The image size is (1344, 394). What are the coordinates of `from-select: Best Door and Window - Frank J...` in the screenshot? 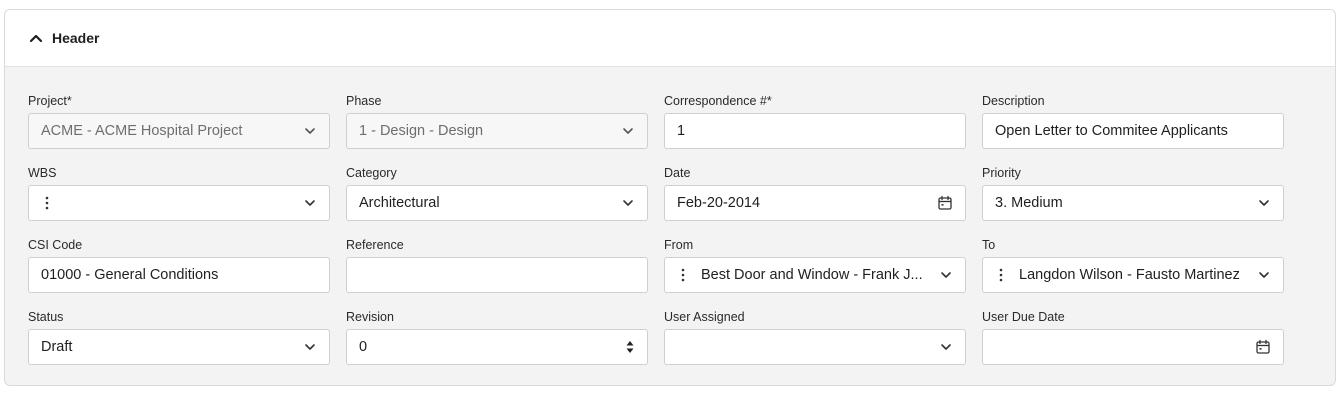 It's located at (815, 275).